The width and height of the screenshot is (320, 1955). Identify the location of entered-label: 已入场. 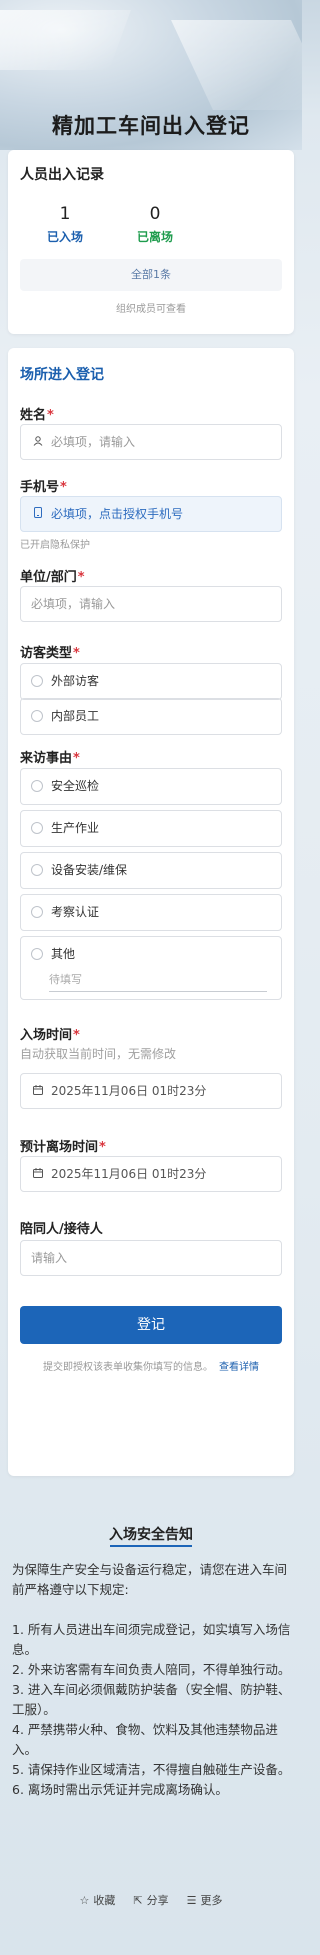
(64, 237).